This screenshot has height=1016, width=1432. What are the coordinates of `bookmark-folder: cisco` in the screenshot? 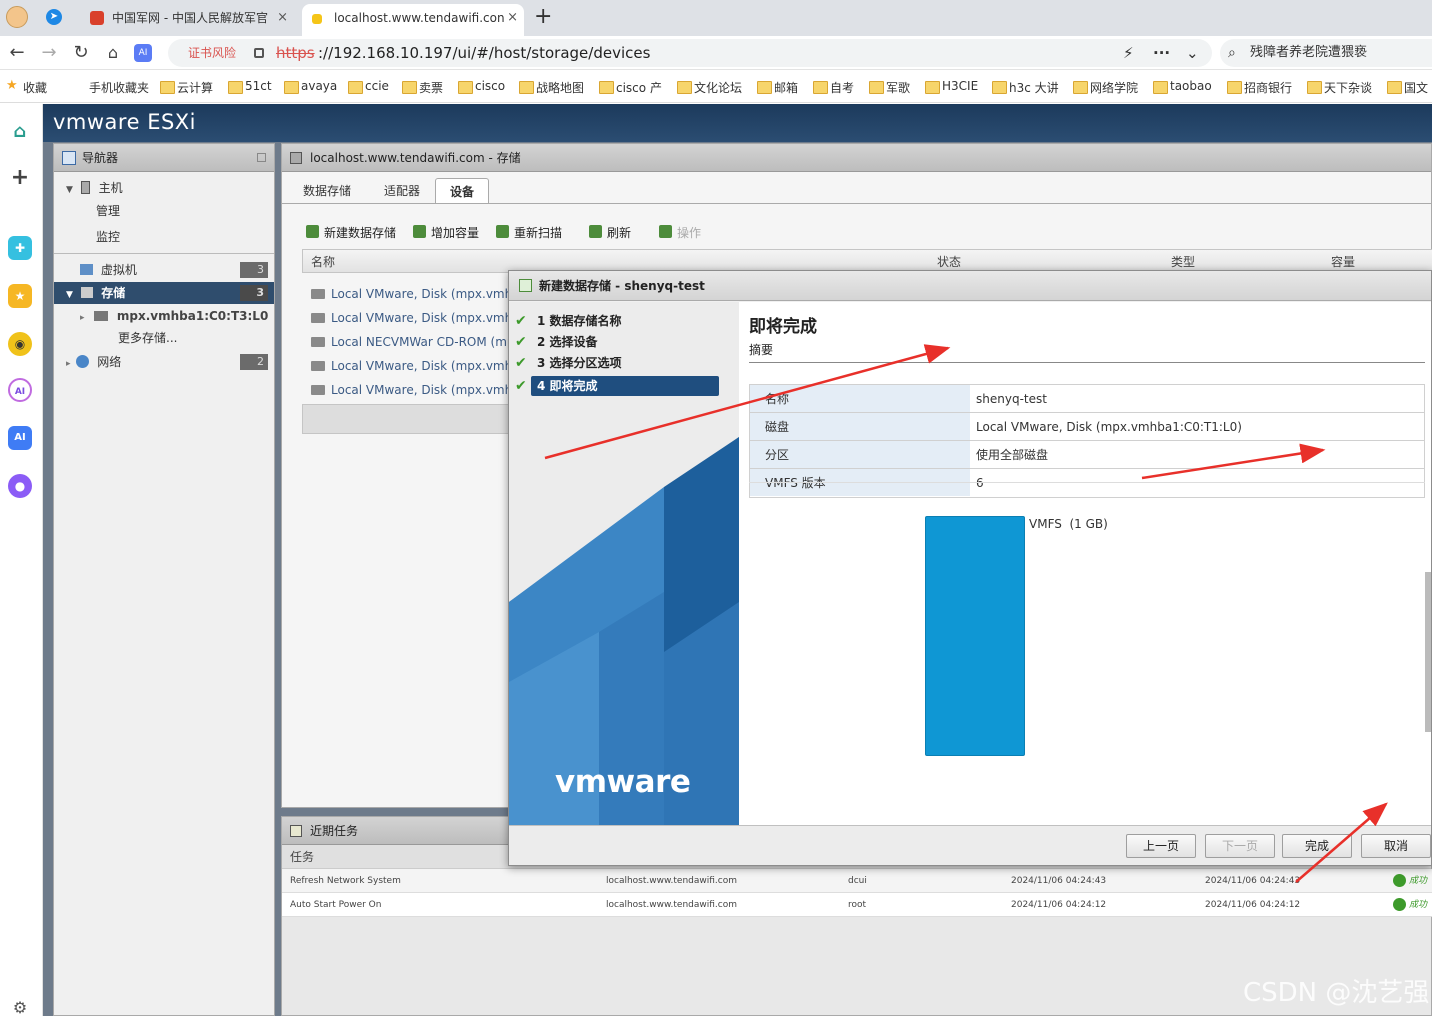 It's located at (481, 86).